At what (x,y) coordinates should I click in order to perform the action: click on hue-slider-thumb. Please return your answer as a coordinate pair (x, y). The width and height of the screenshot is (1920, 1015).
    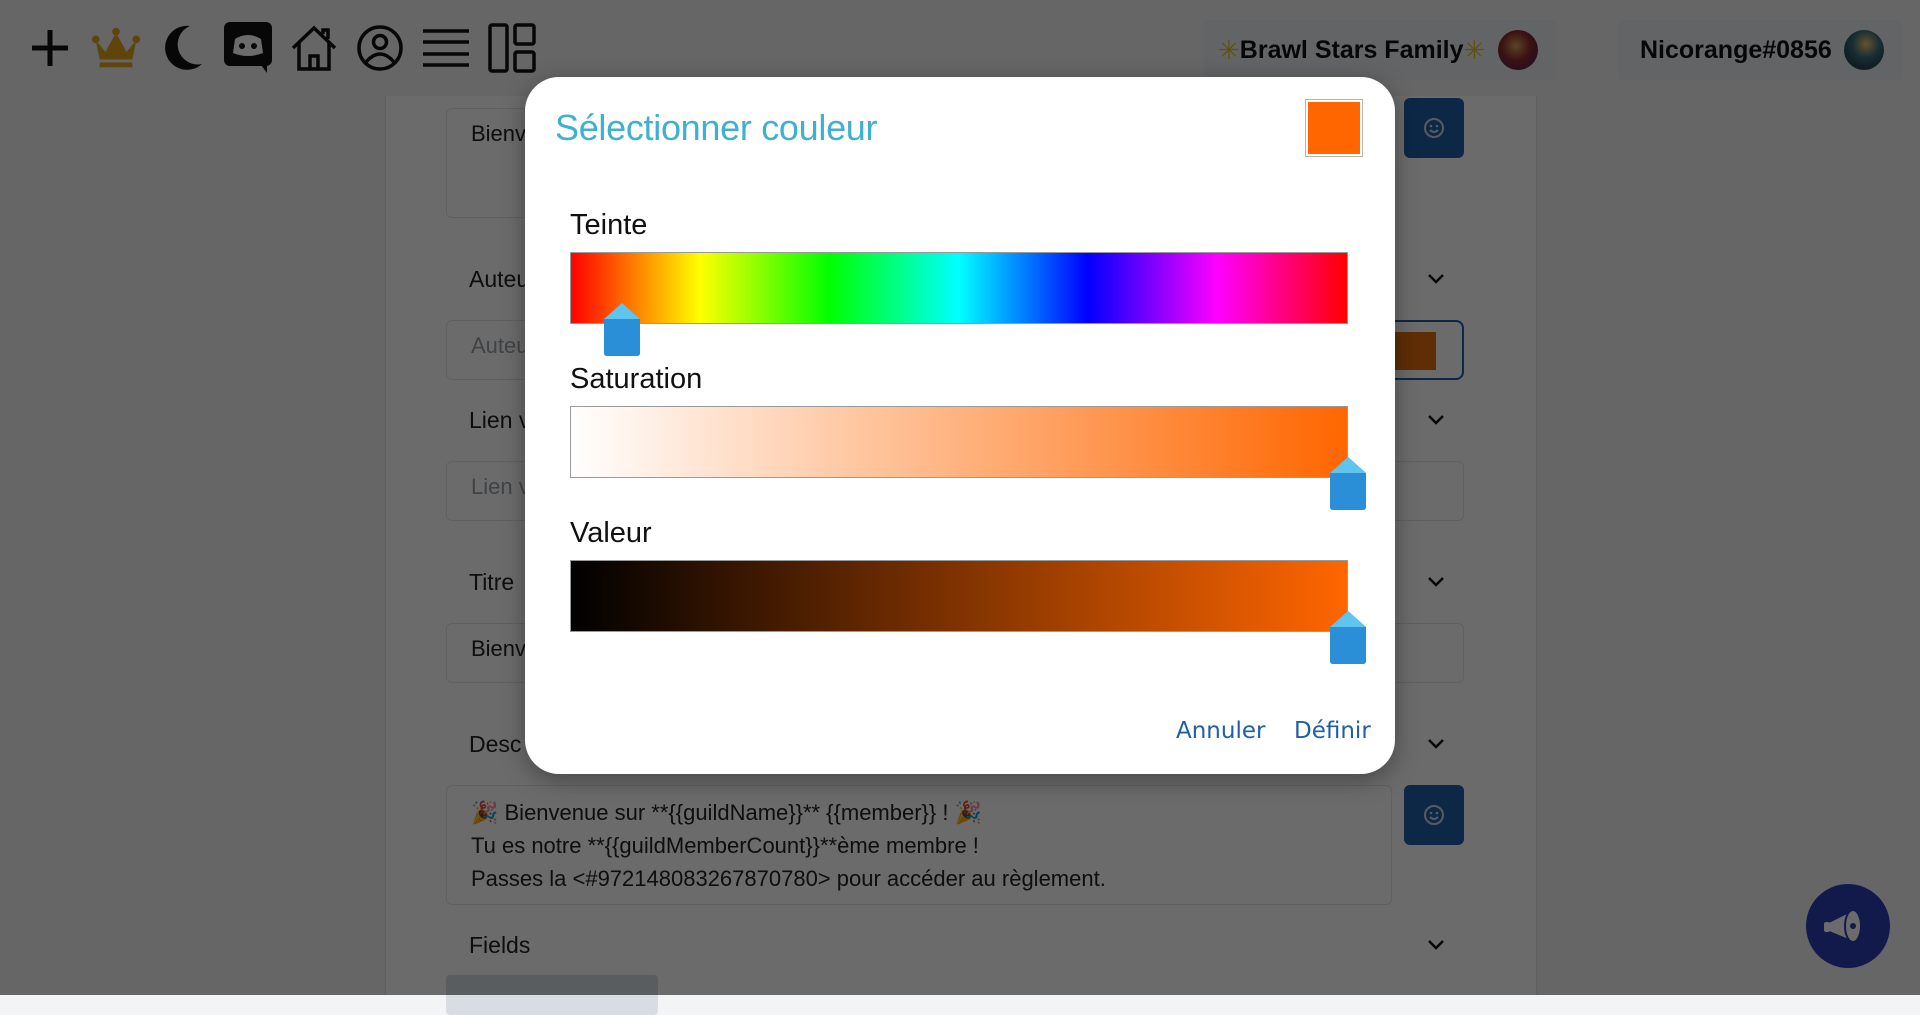
    Looking at the image, I should click on (622, 329).